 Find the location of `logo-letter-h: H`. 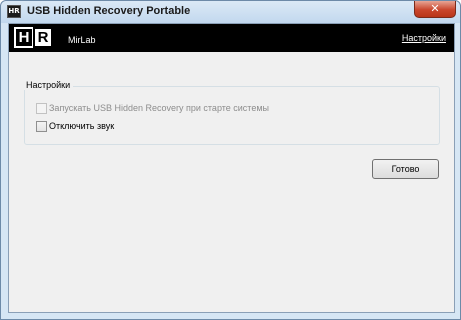

logo-letter-h: H is located at coordinates (24, 37).